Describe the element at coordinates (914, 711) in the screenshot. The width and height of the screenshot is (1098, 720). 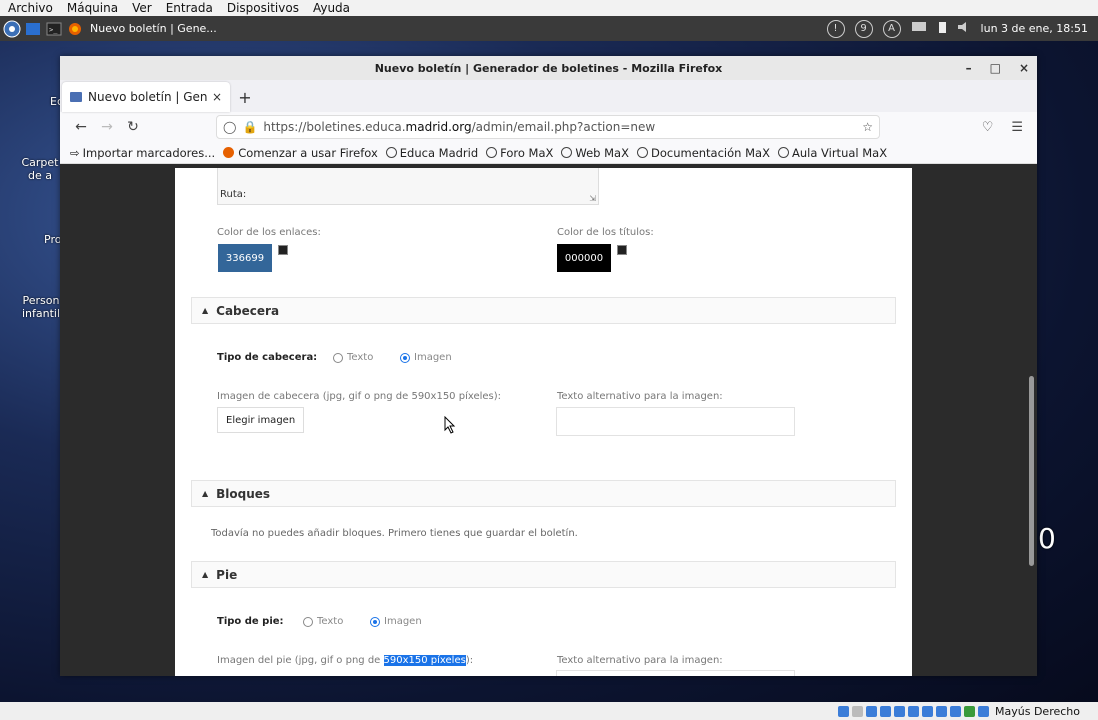
I see `shared-folder-icon` at that location.